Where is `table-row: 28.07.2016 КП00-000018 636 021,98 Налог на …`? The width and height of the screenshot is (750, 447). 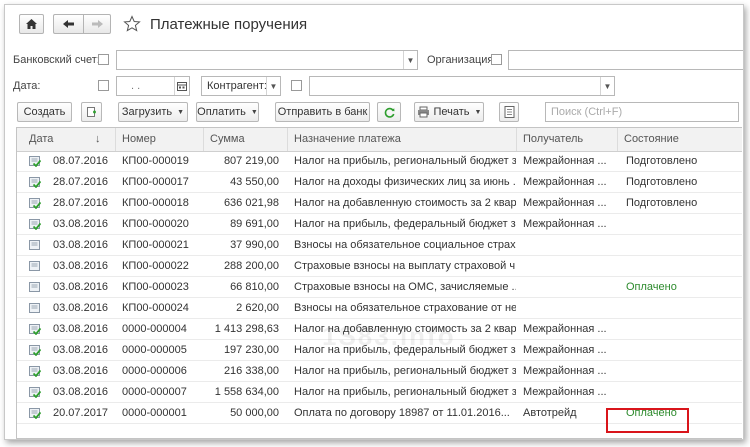 table-row: 28.07.2016 КП00-000018 636 021,98 Налог на … is located at coordinates (379, 203).